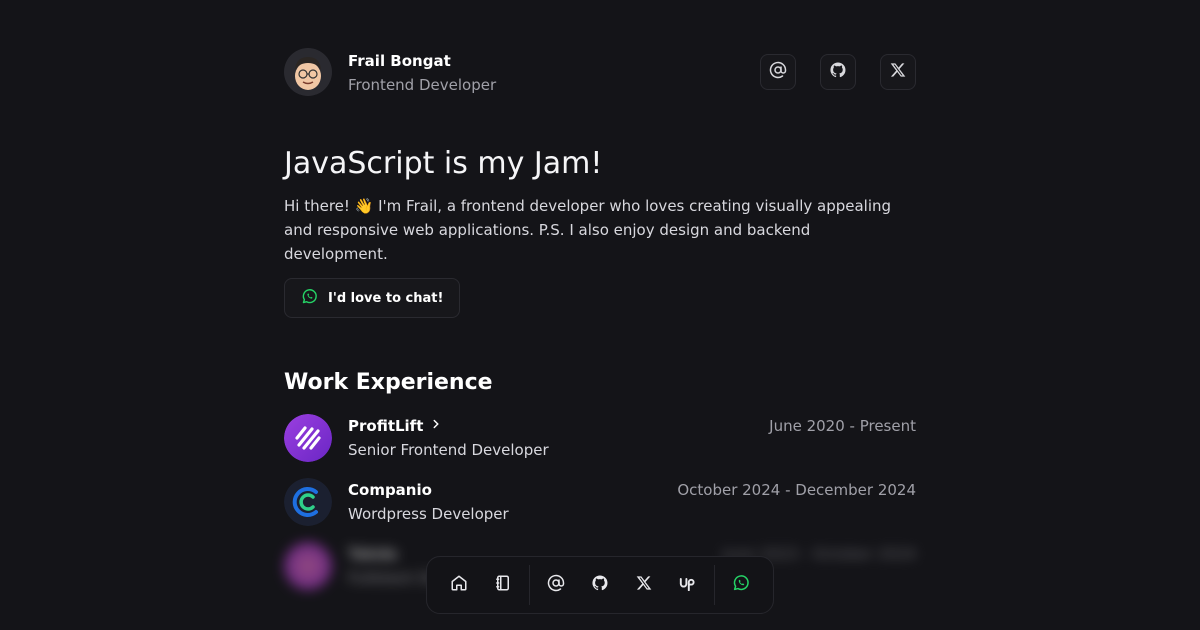 This screenshot has height=630, width=1200. I want to click on company-label: Companio, so click(390, 490).